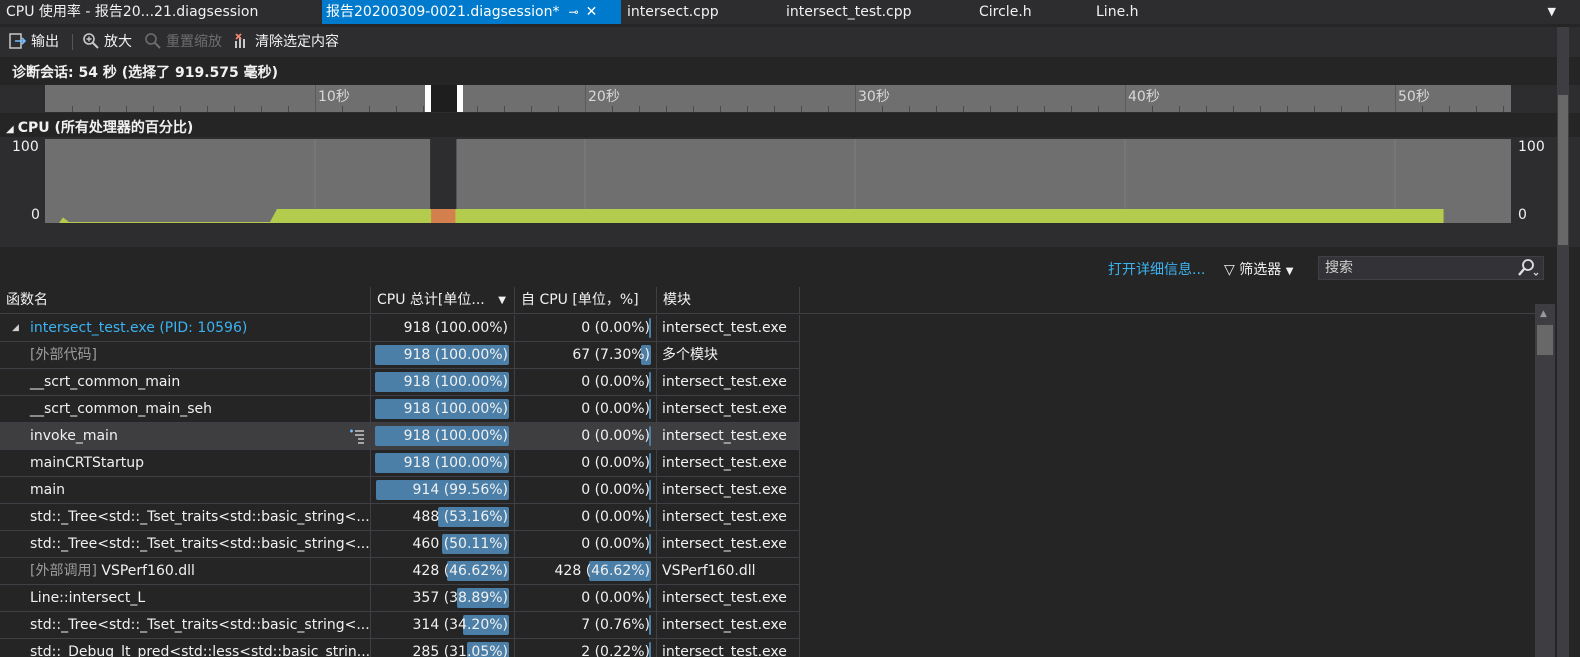 The height and width of the screenshot is (657, 1580). Describe the element at coordinates (1005, 12) in the screenshot. I see `tab-circle-h: Circle.h` at that location.